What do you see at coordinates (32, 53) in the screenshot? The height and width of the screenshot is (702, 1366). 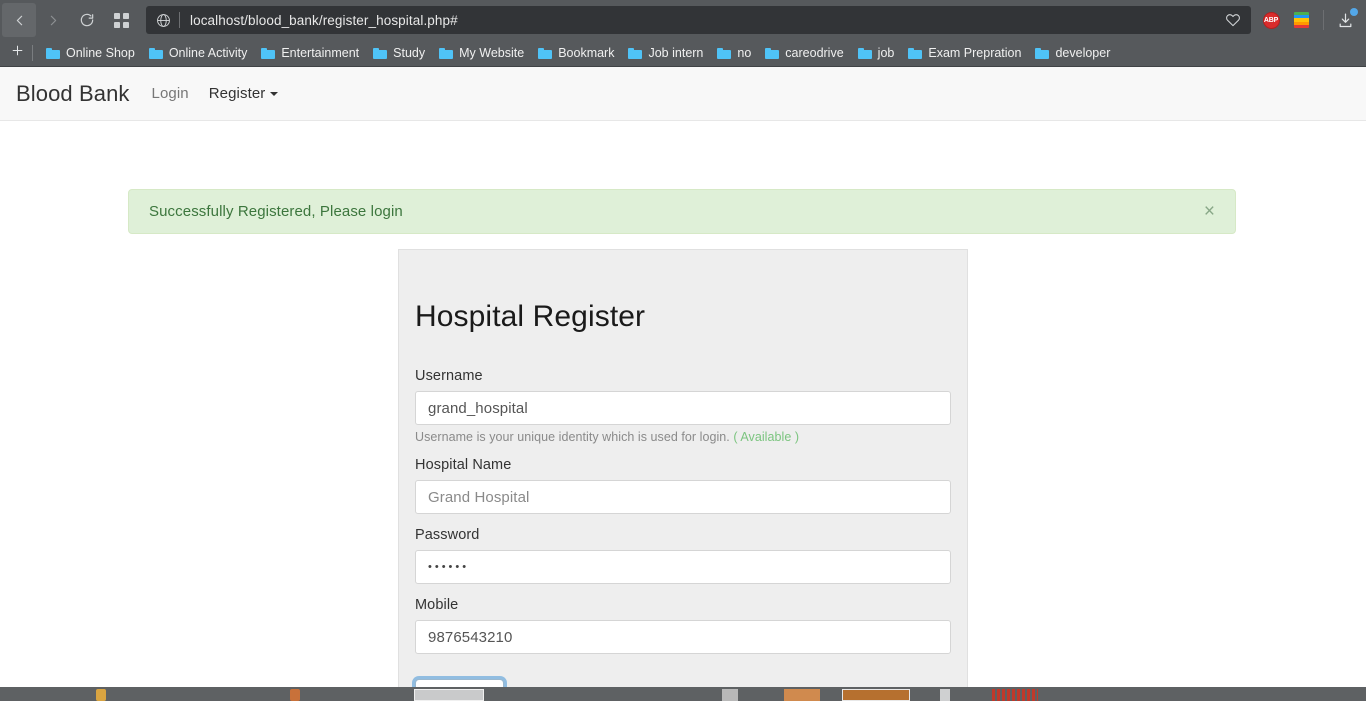 I see `bookmarks-divider` at bounding box center [32, 53].